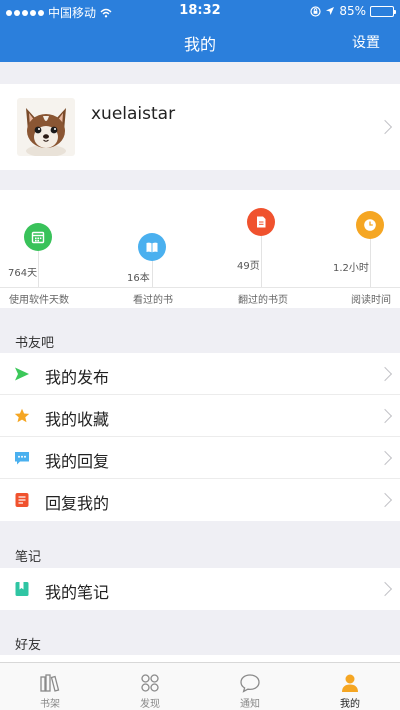 This screenshot has height=710, width=400. What do you see at coordinates (23, 273) in the screenshot?
I see `days-value: 764天` at bounding box center [23, 273].